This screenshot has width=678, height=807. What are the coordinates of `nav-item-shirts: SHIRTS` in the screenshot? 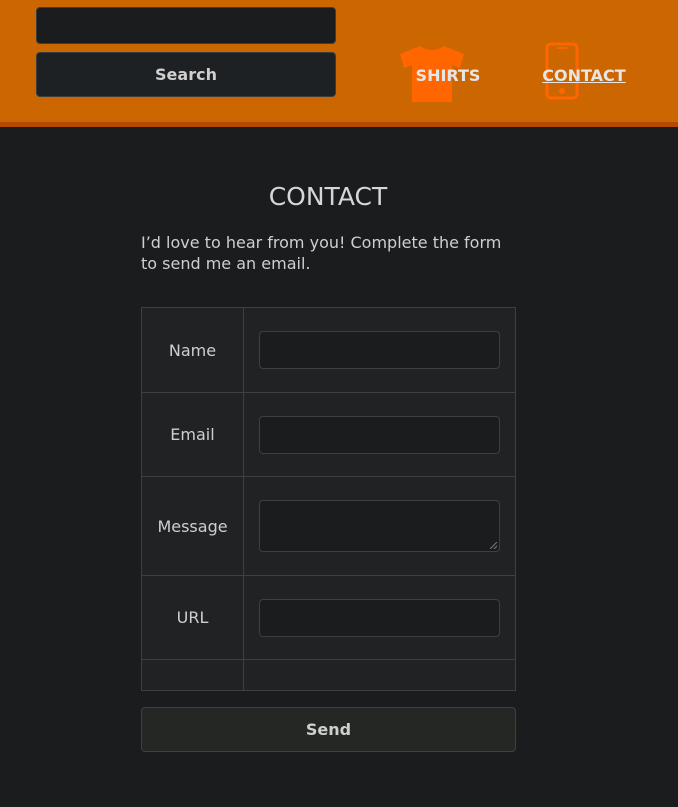 It's located at (448, 73).